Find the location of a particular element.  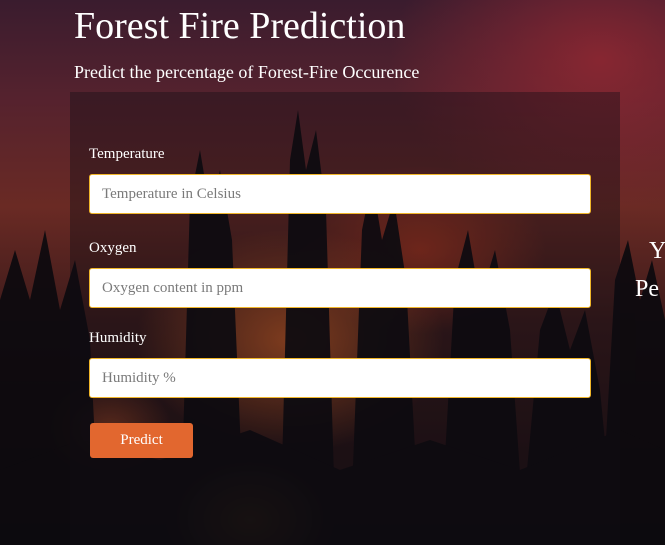

predict-button: Predict is located at coordinates (141, 440).